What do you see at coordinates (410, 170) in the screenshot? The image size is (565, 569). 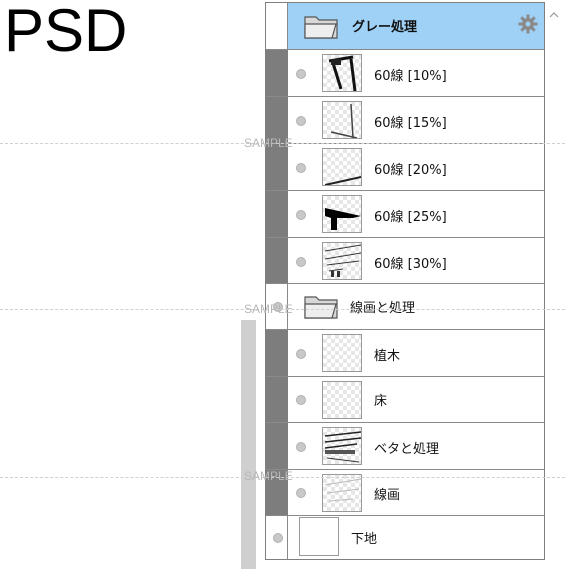 I see `layer-name: 60線 [20%]` at bounding box center [410, 170].